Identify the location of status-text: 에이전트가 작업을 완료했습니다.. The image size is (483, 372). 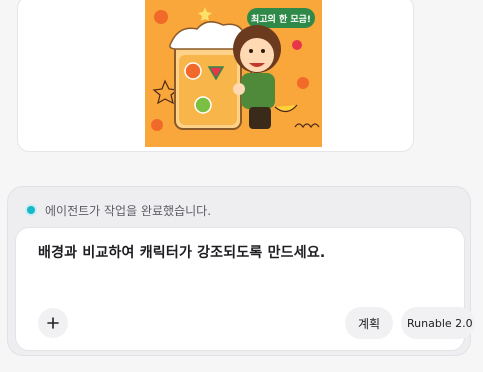
(128, 210).